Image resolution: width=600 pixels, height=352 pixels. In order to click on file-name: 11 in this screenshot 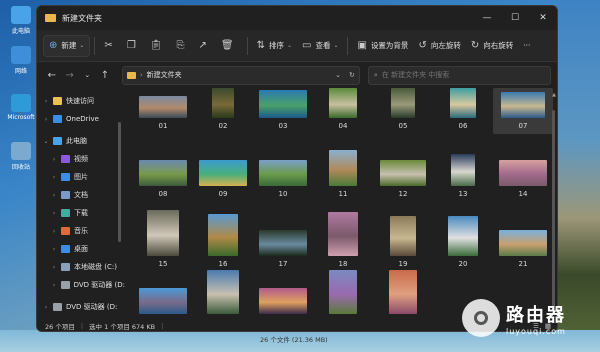, I will do `click(343, 194)`.